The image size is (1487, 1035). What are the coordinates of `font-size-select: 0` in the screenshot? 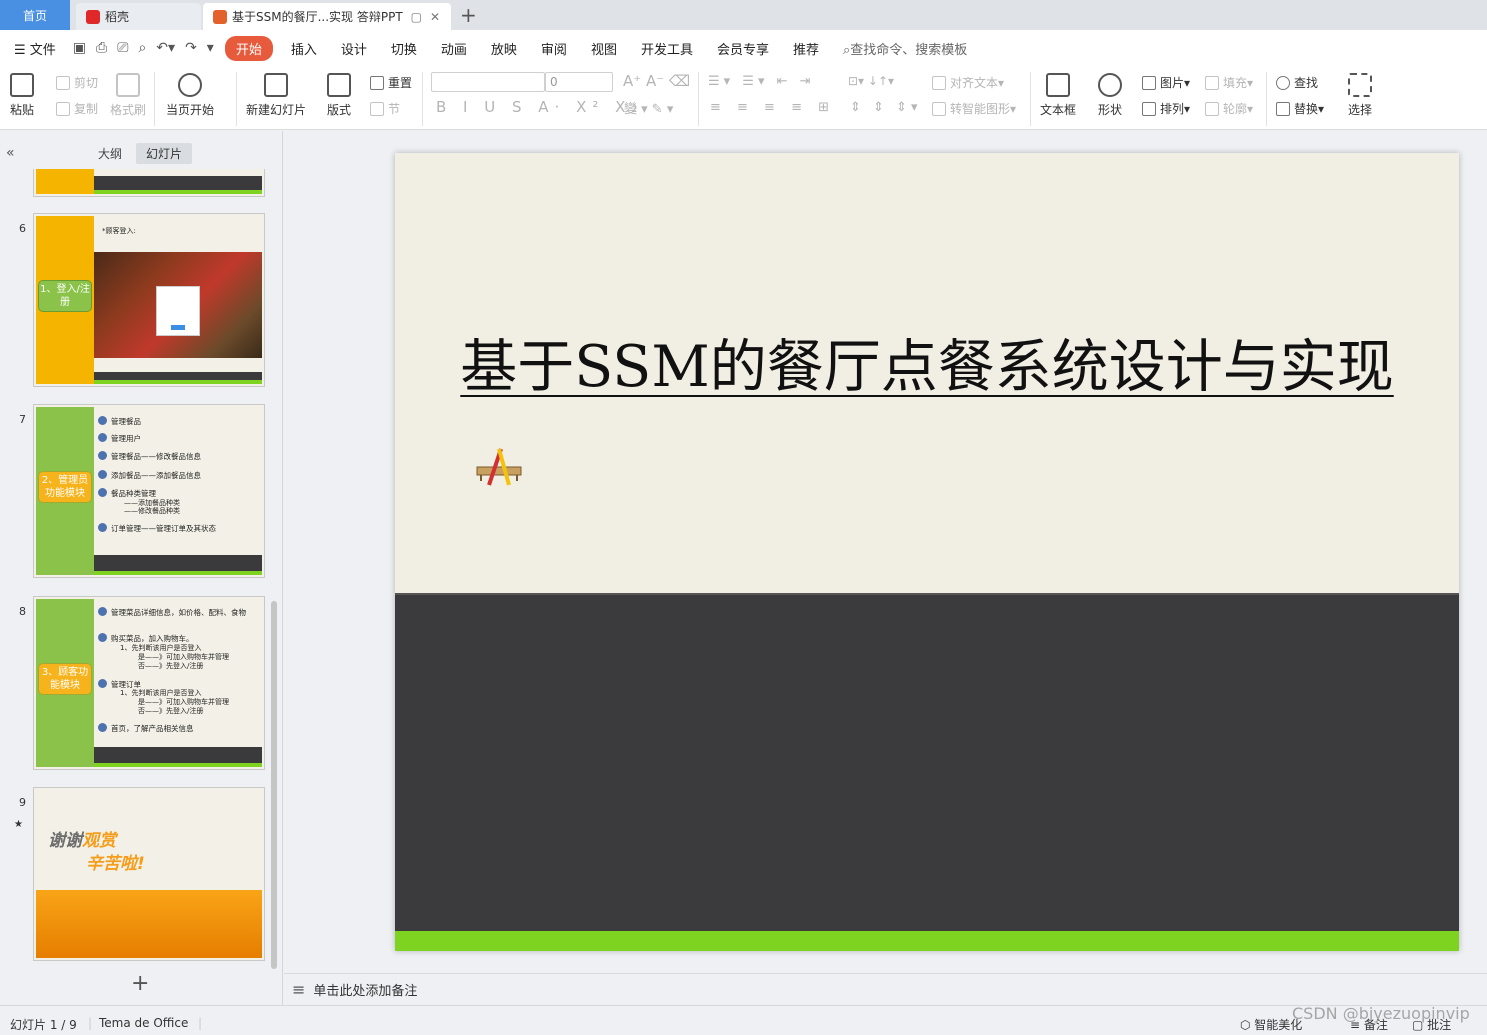 It's located at (579, 82).